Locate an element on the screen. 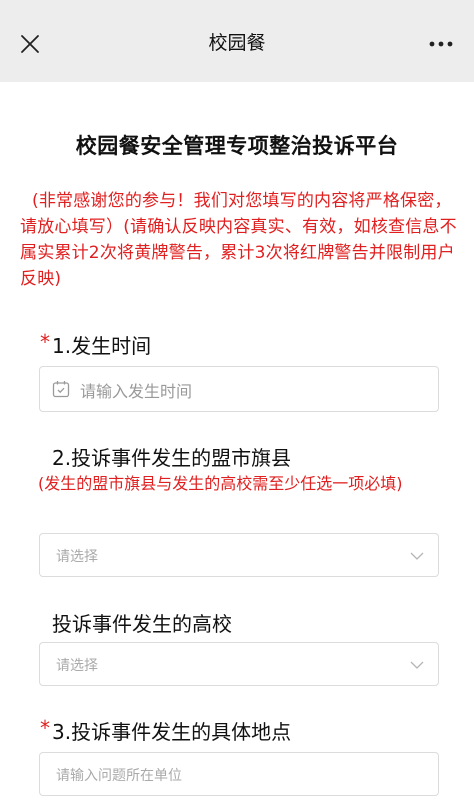 The width and height of the screenshot is (474, 801). question-3-label: * 3.投诉事件发生的具体地点 is located at coordinates (171, 730).